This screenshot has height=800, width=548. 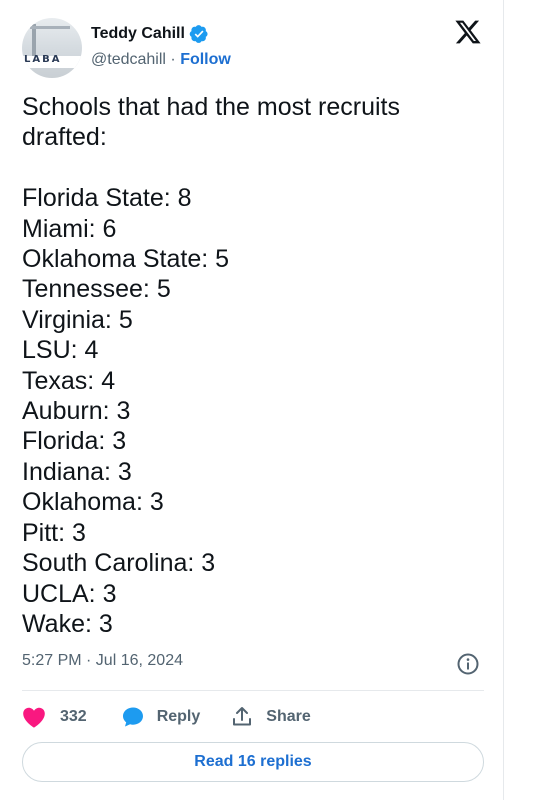 I want to click on speech-bubble-icon, so click(x=132, y=717).